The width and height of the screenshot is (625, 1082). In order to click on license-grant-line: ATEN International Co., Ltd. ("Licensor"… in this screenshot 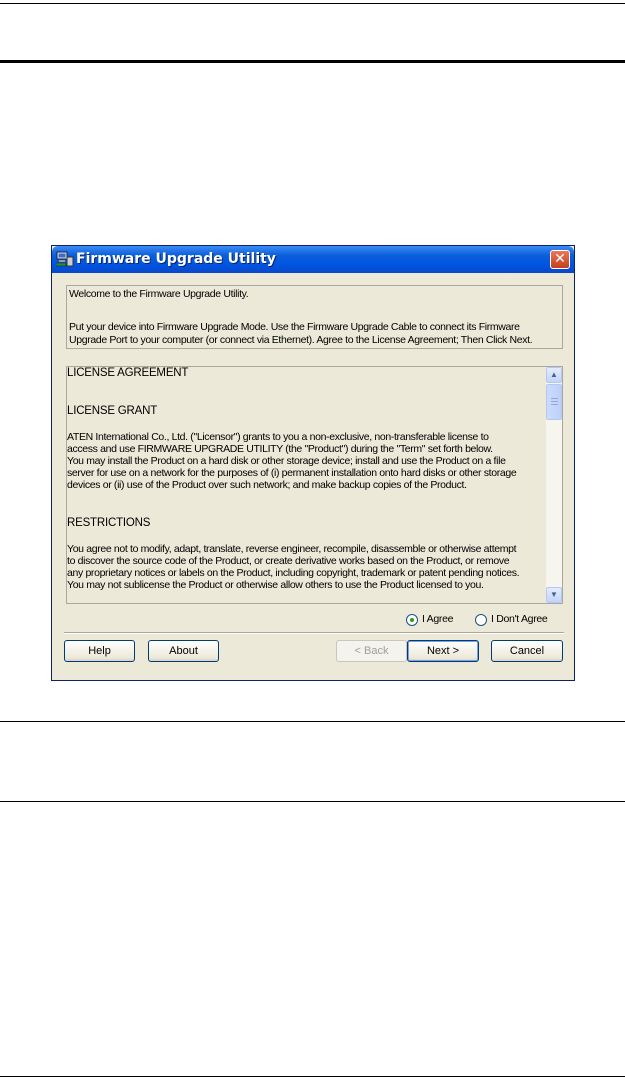, I will do `click(278, 437)`.